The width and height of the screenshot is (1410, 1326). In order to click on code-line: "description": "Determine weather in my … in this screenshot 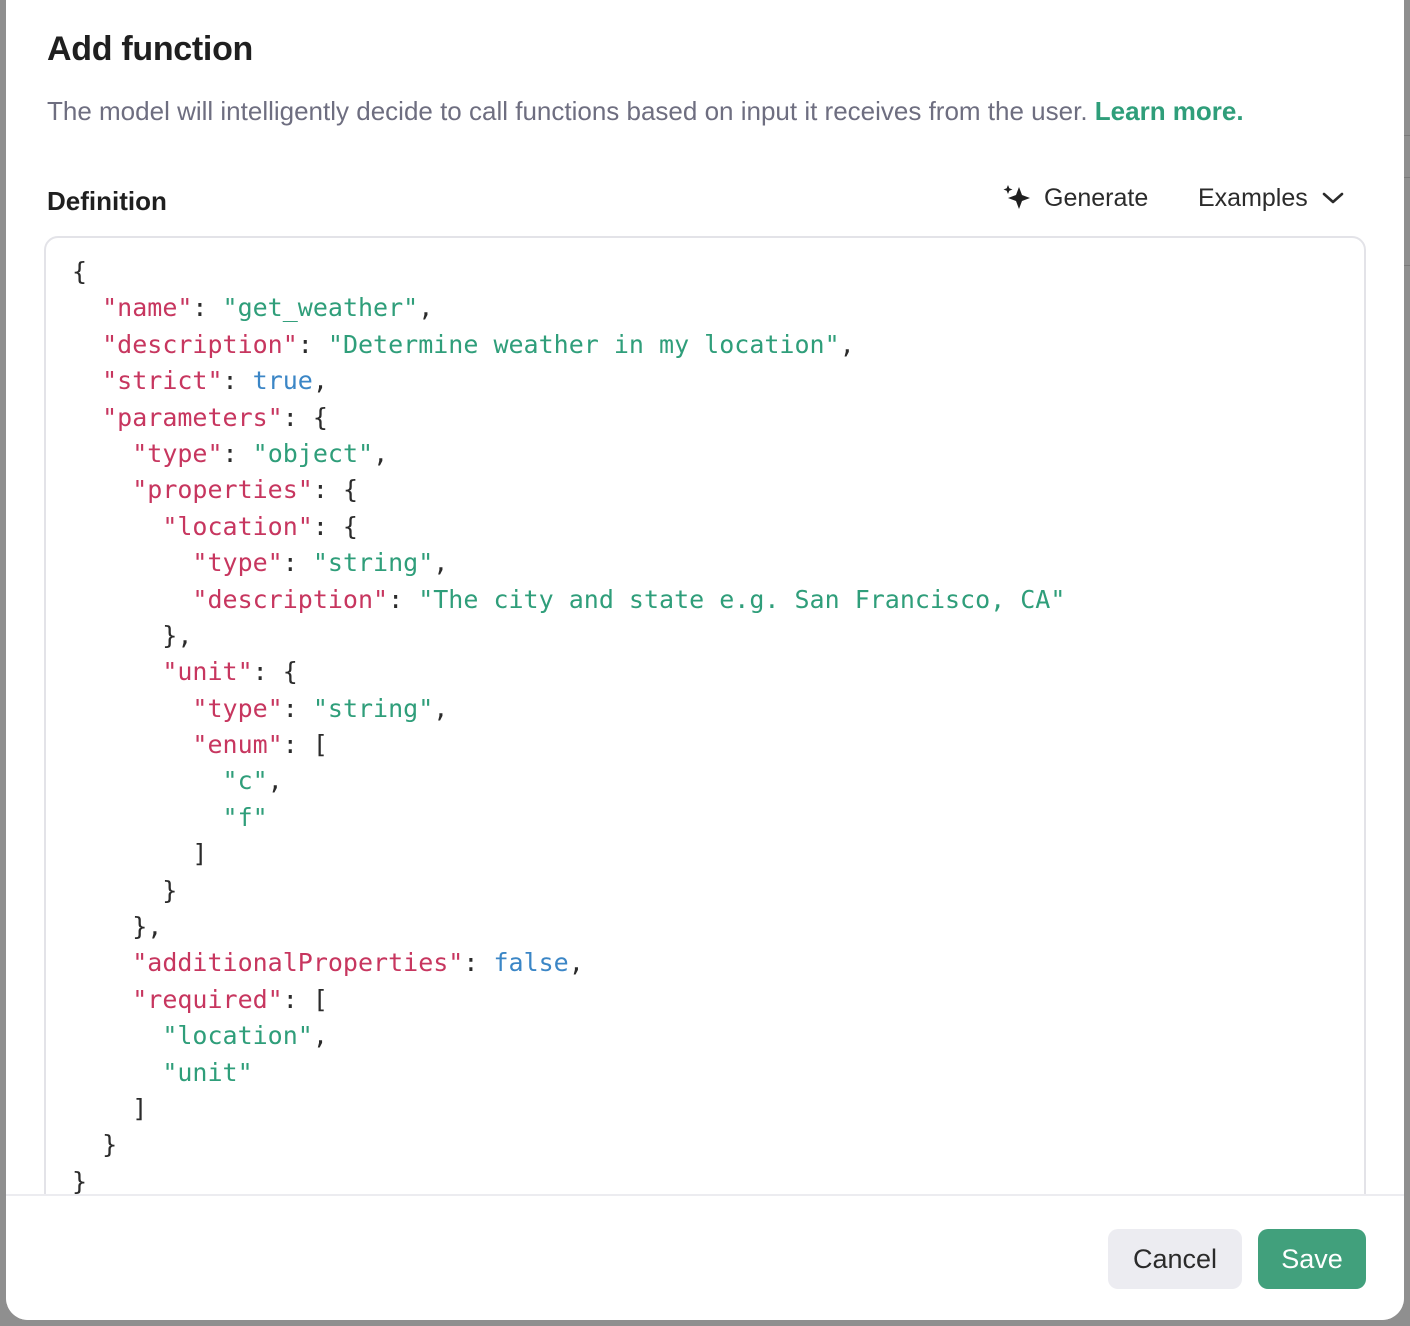, I will do `click(568, 345)`.